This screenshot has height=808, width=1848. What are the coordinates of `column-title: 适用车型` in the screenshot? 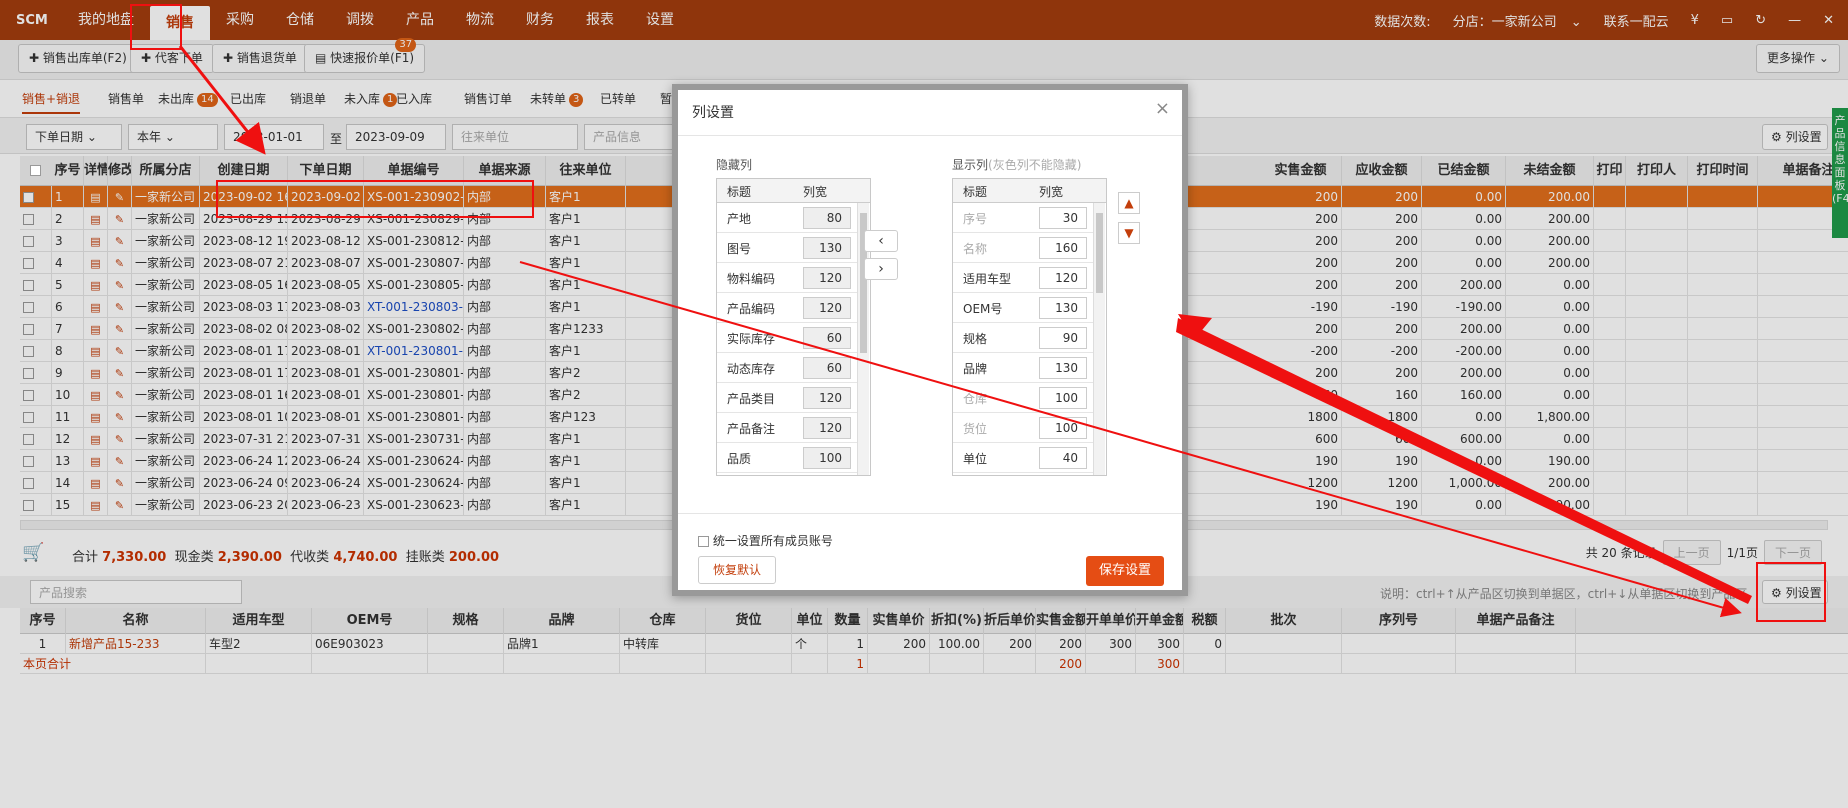 It's located at (987, 279).